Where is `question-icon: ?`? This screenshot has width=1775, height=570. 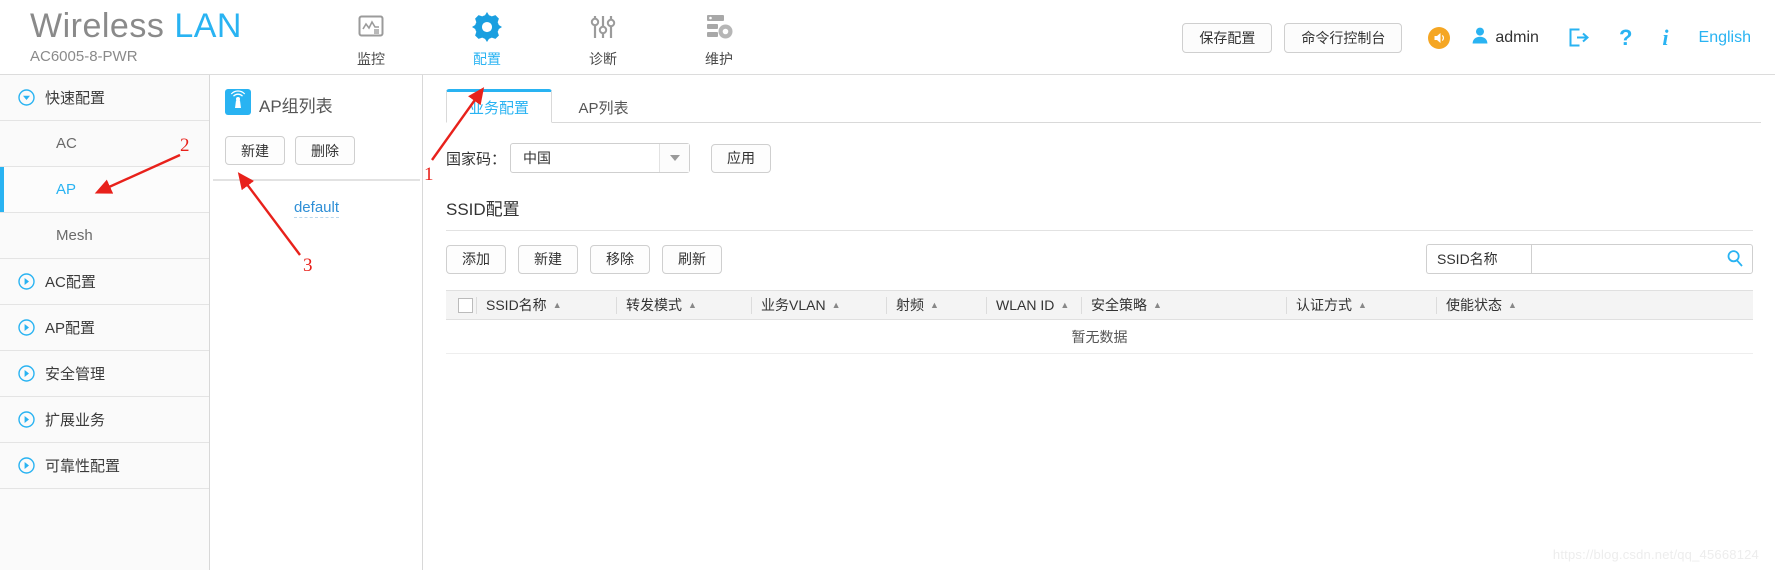 question-icon: ? is located at coordinates (1625, 38).